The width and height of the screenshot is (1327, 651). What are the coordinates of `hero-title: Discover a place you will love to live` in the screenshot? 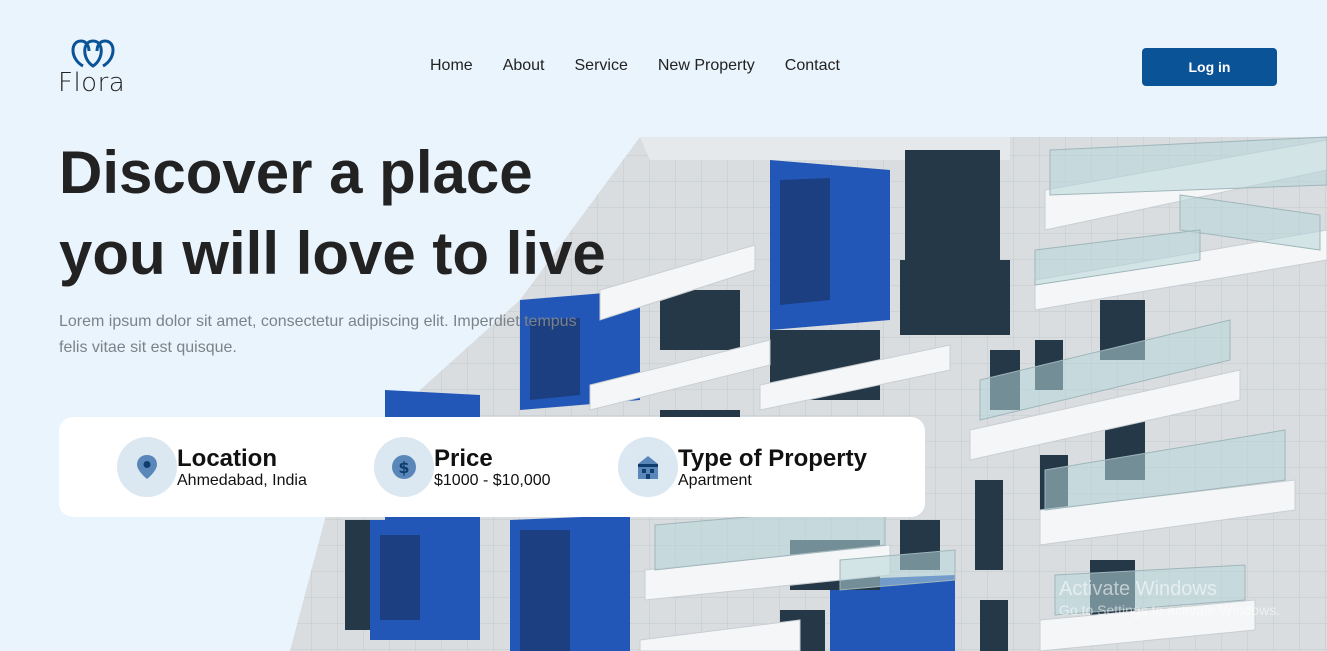 It's located at (369, 213).